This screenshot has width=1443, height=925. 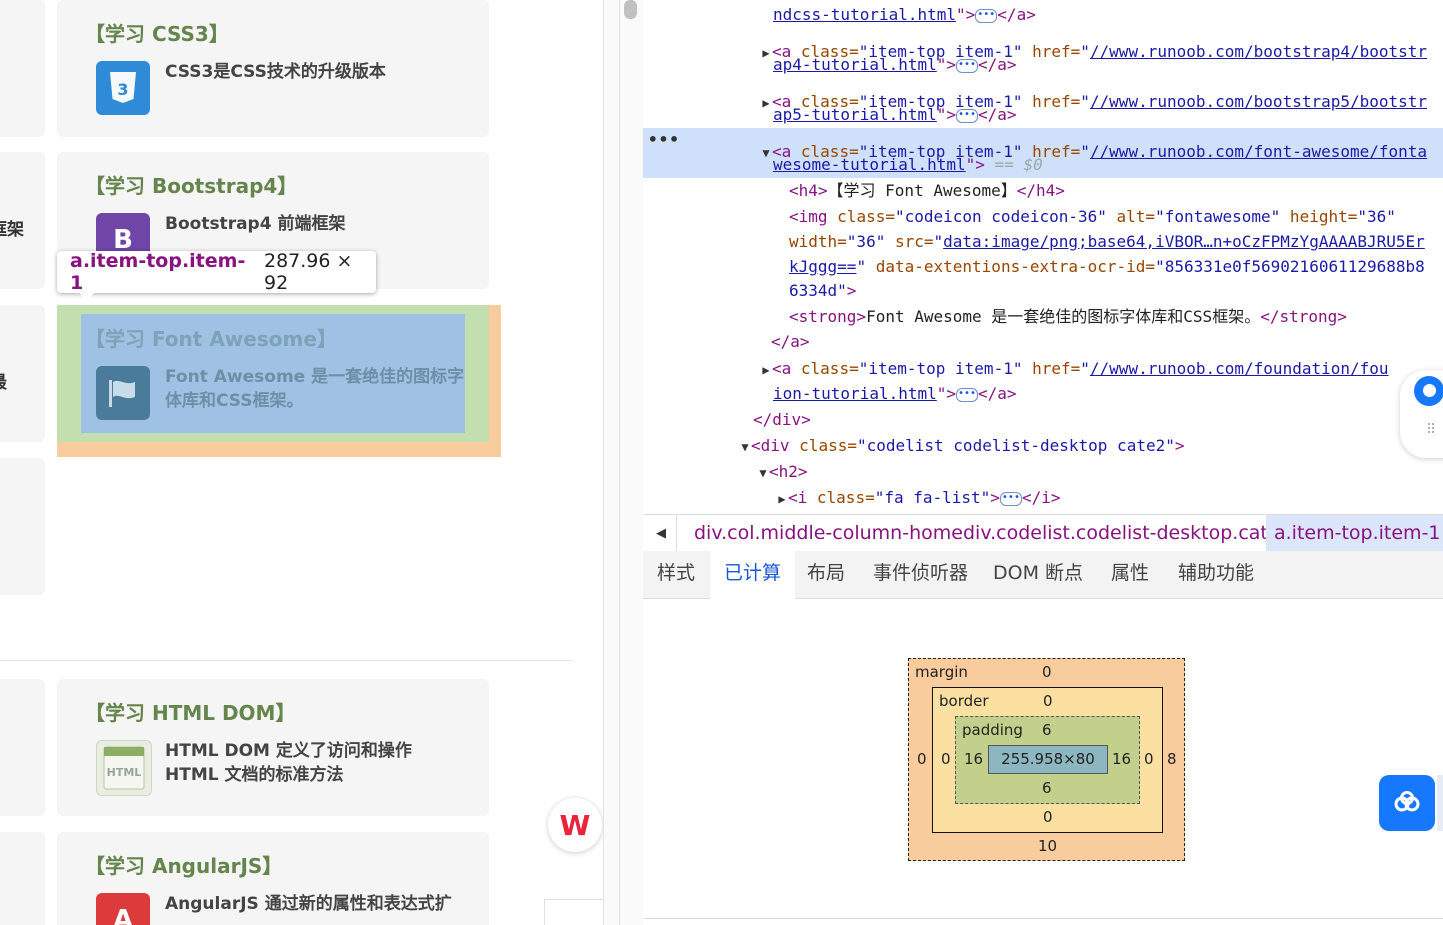 I want to click on tooltip-selector: a.item-top.item-1, so click(x=158, y=272).